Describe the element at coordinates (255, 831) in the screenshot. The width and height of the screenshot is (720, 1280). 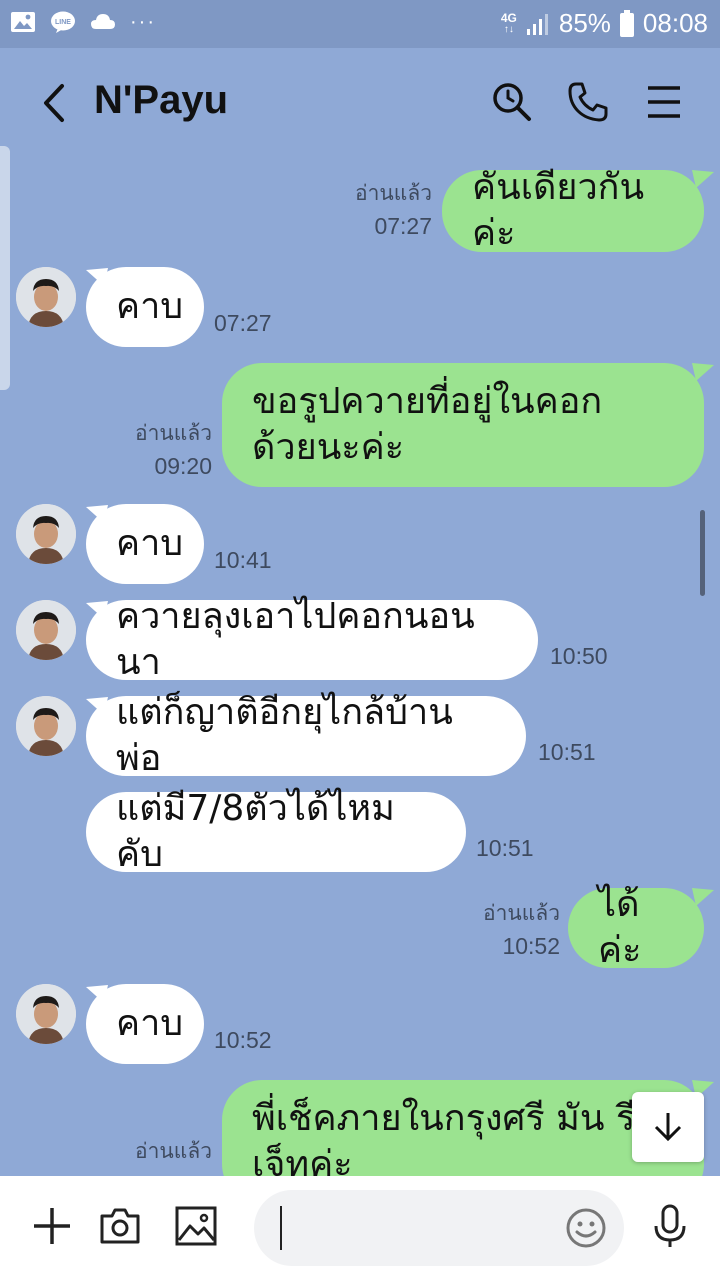
I see `message-text: แต่มี7/8ตัวได้ไหมคับ` at that location.